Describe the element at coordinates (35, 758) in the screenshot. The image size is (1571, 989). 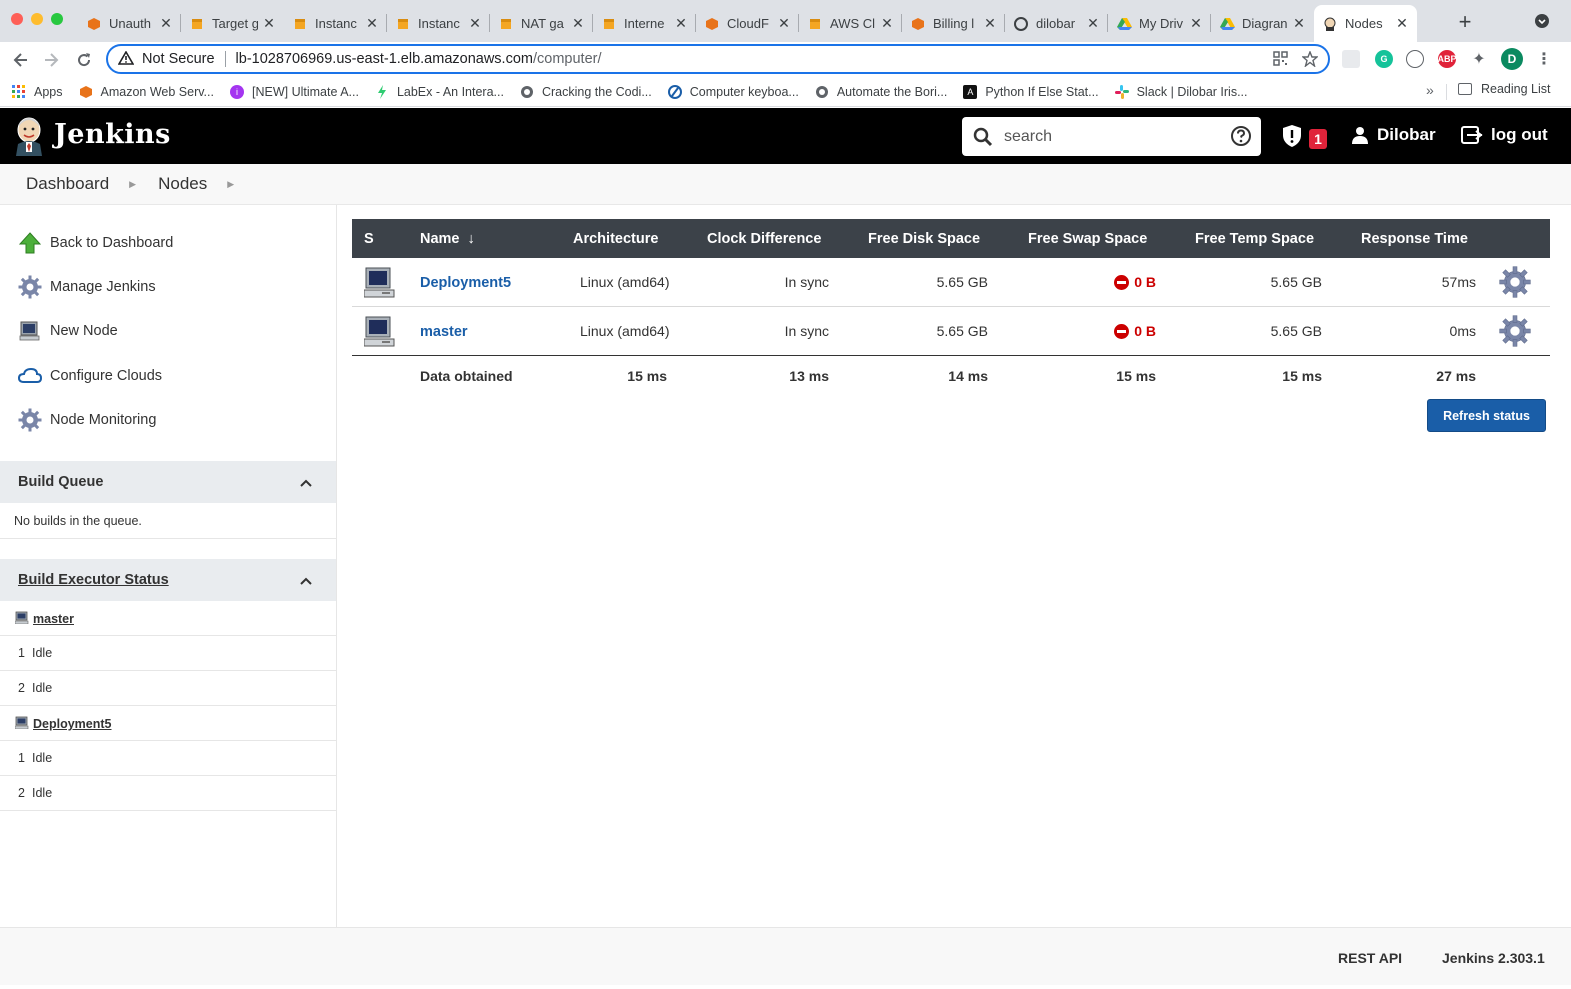
I see `executor-slot: 1 Idle` at that location.